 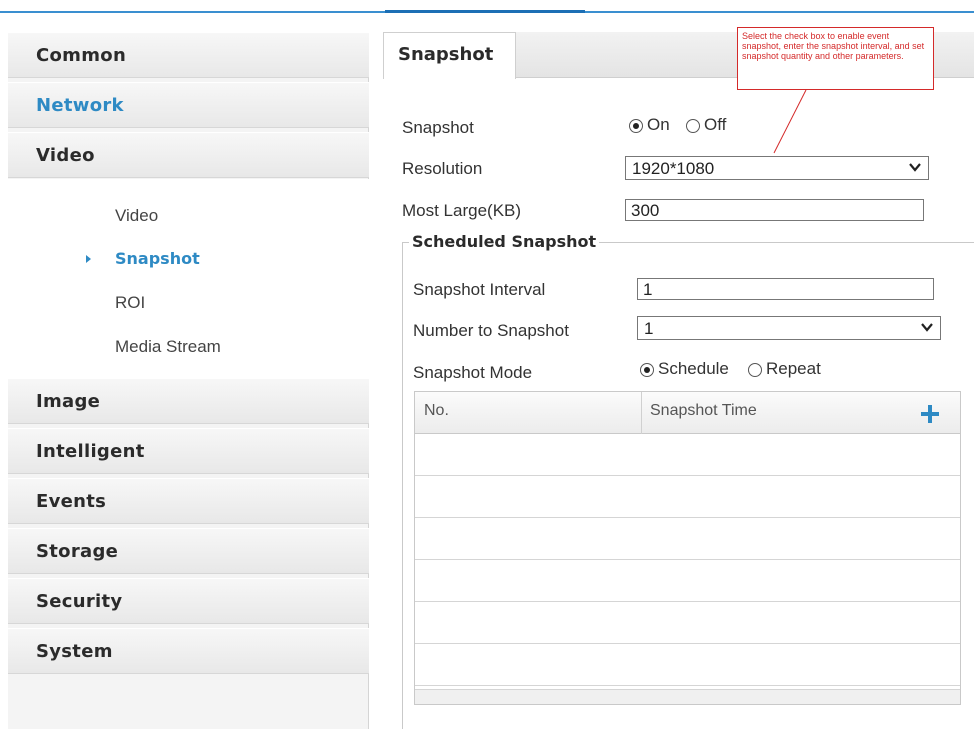 What do you see at coordinates (785, 289) in the screenshot?
I see `snapshot-interval-input: 1` at bounding box center [785, 289].